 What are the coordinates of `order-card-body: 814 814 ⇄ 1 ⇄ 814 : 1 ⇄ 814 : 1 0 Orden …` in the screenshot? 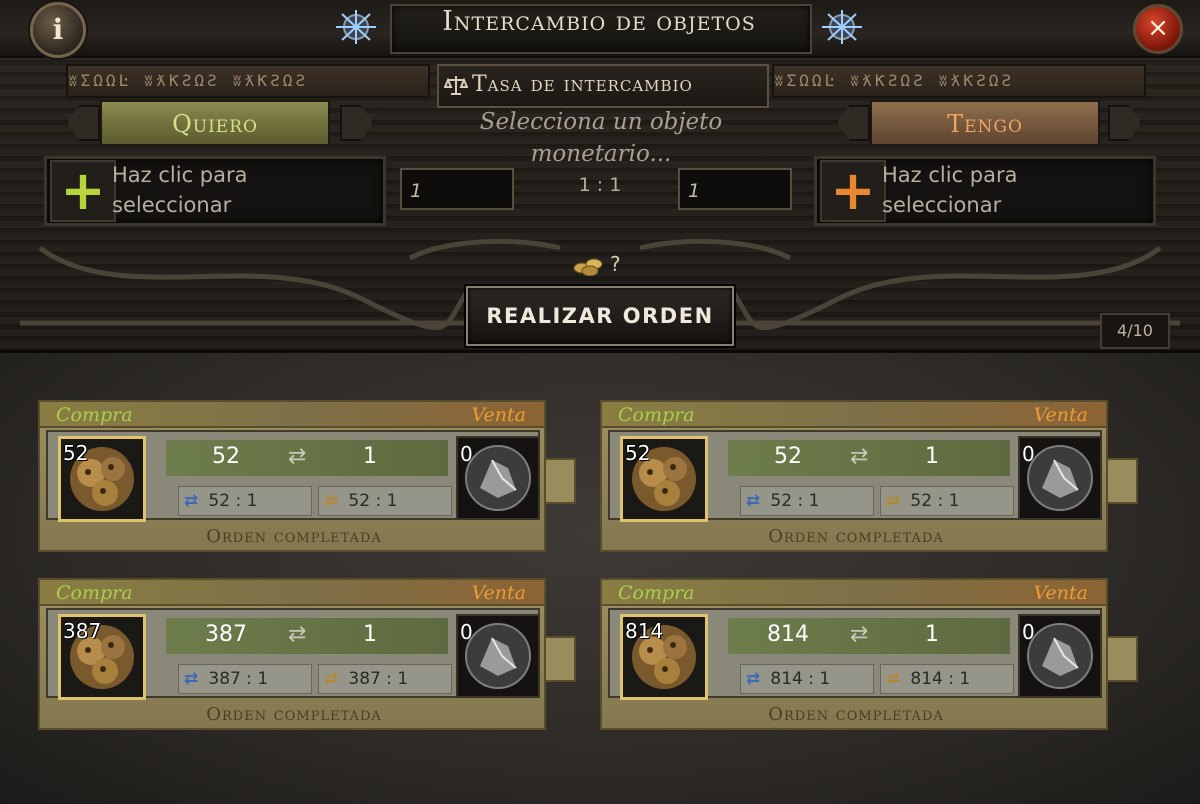 It's located at (854, 668).